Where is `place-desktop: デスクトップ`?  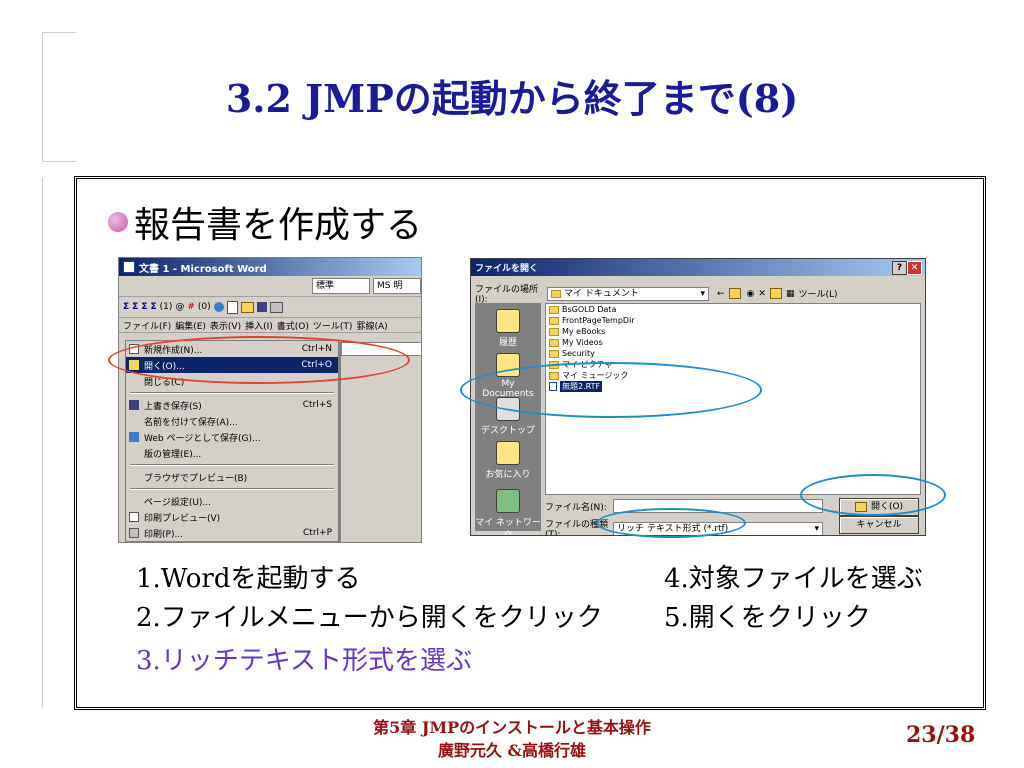
place-desktop: デスクトップ is located at coordinates (508, 416).